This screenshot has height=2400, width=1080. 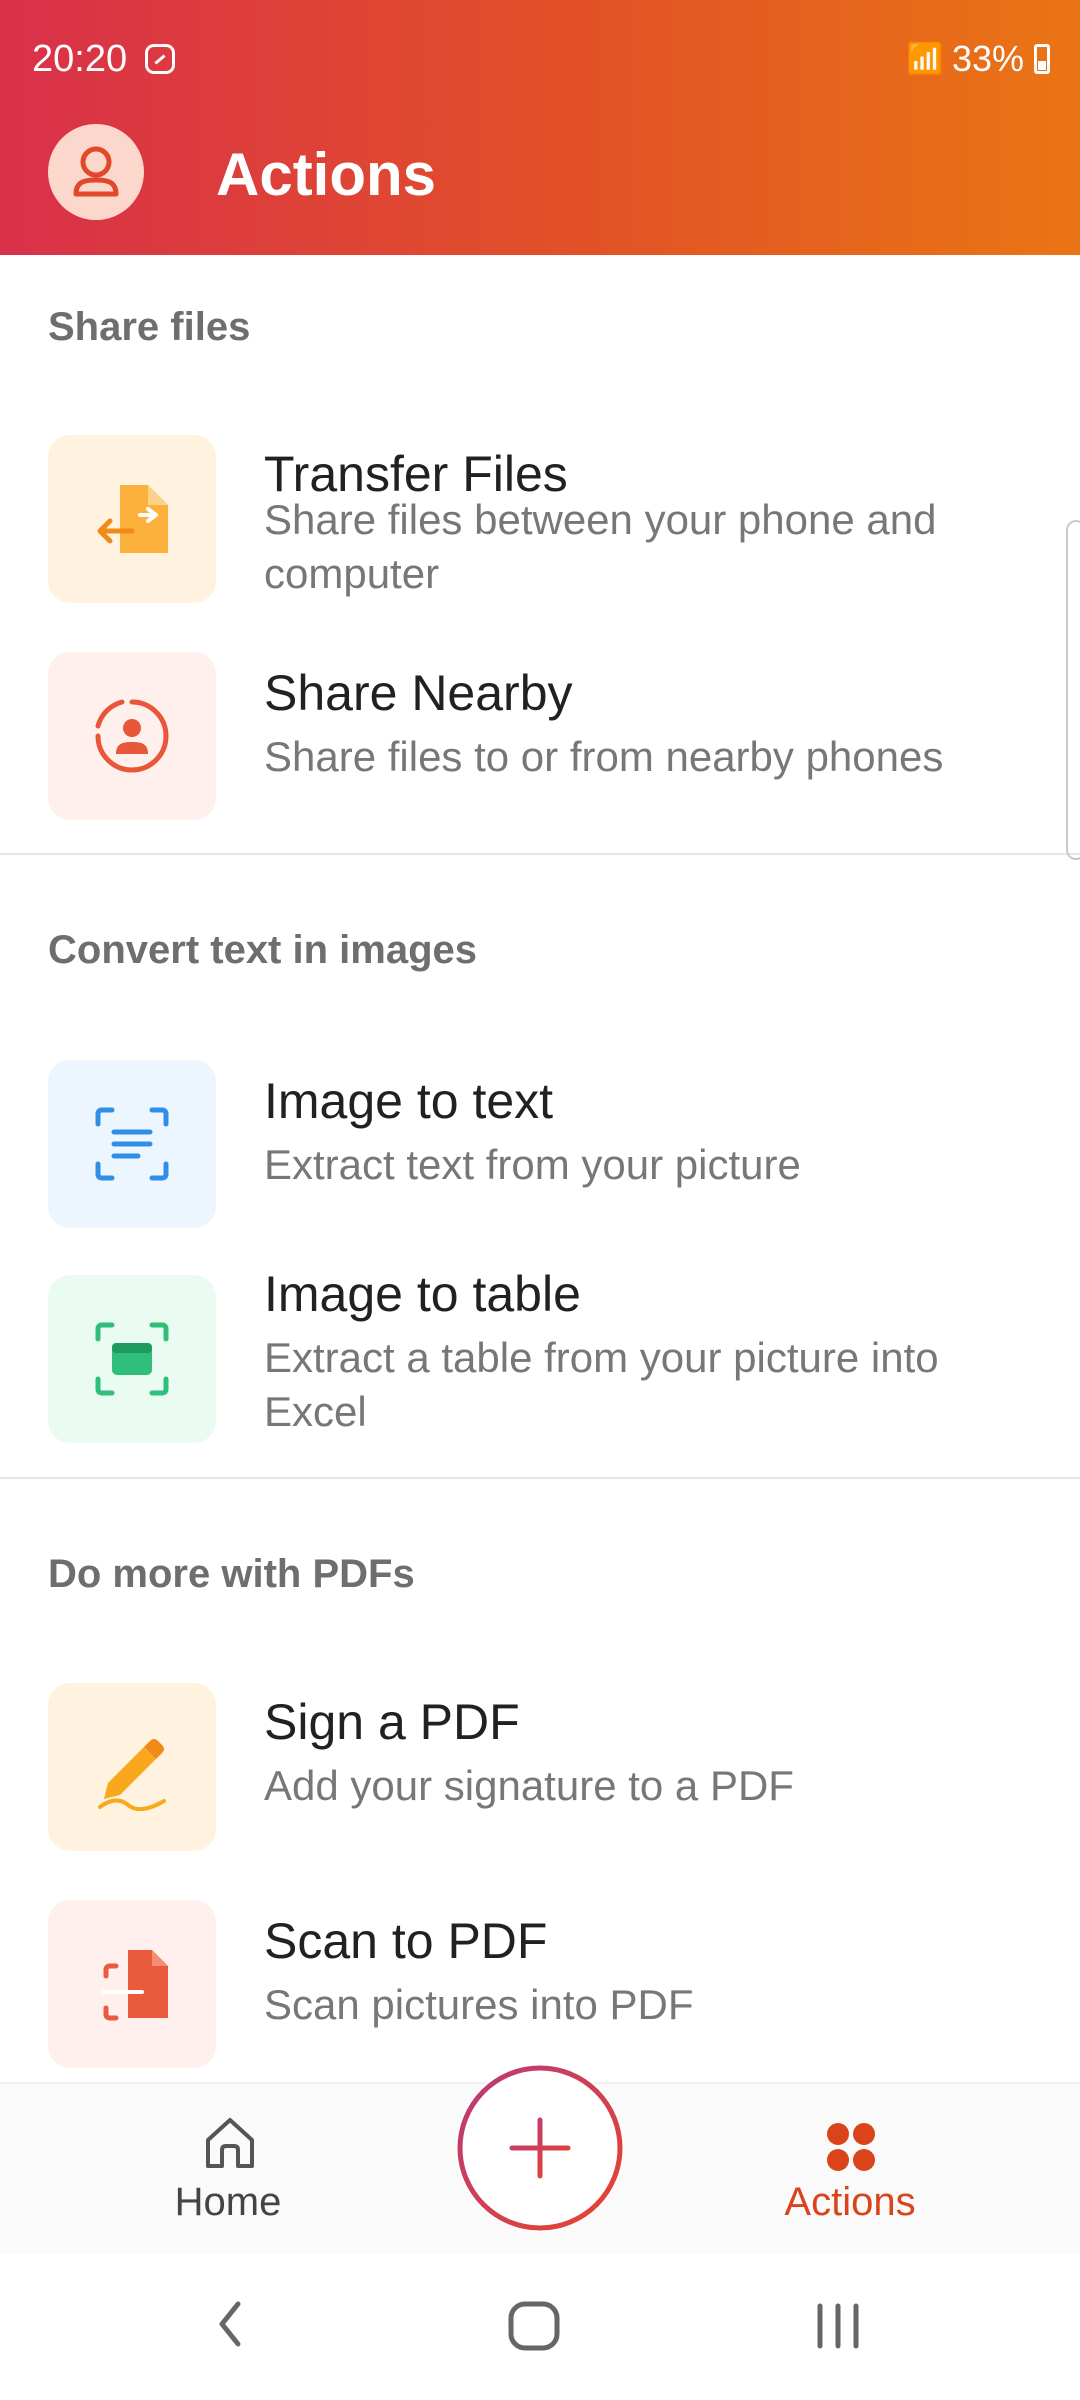 What do you see at coordinates (132, 1144) in the screenshot?
I see `scan-text-icon` at bounding box center [132, 1144].